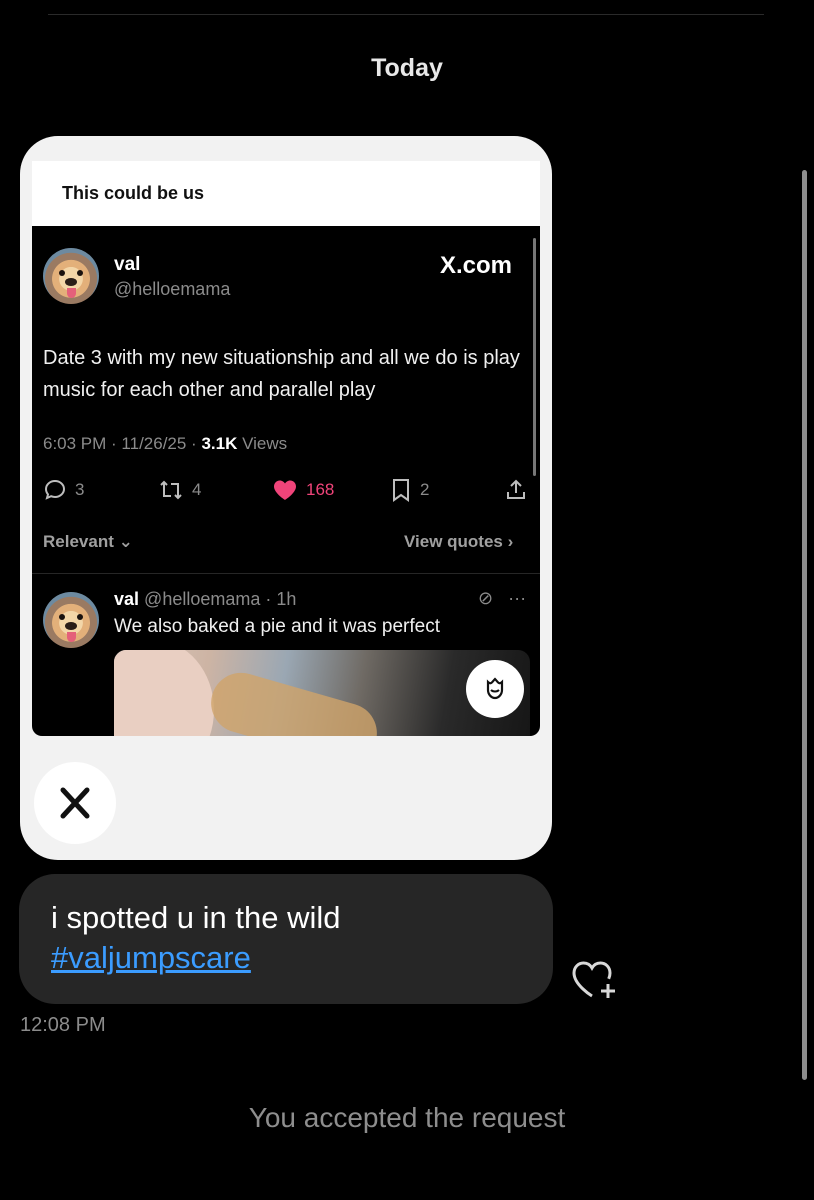 The width and height of the screenshot is (814, 1200). I want to click on reply-action: 3, so click(63, 490).